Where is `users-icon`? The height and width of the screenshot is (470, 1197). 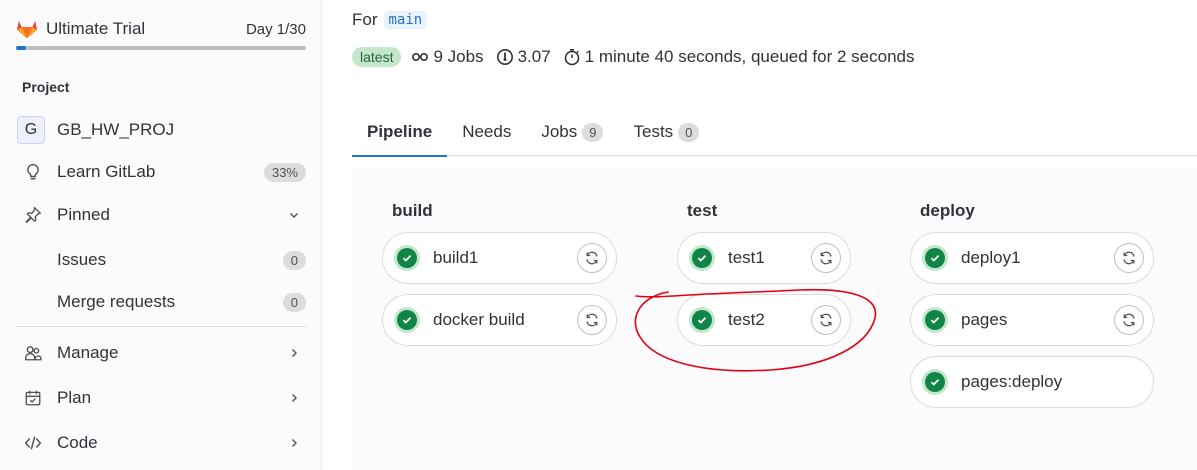 users-icon is located at coordinates (33, 353).